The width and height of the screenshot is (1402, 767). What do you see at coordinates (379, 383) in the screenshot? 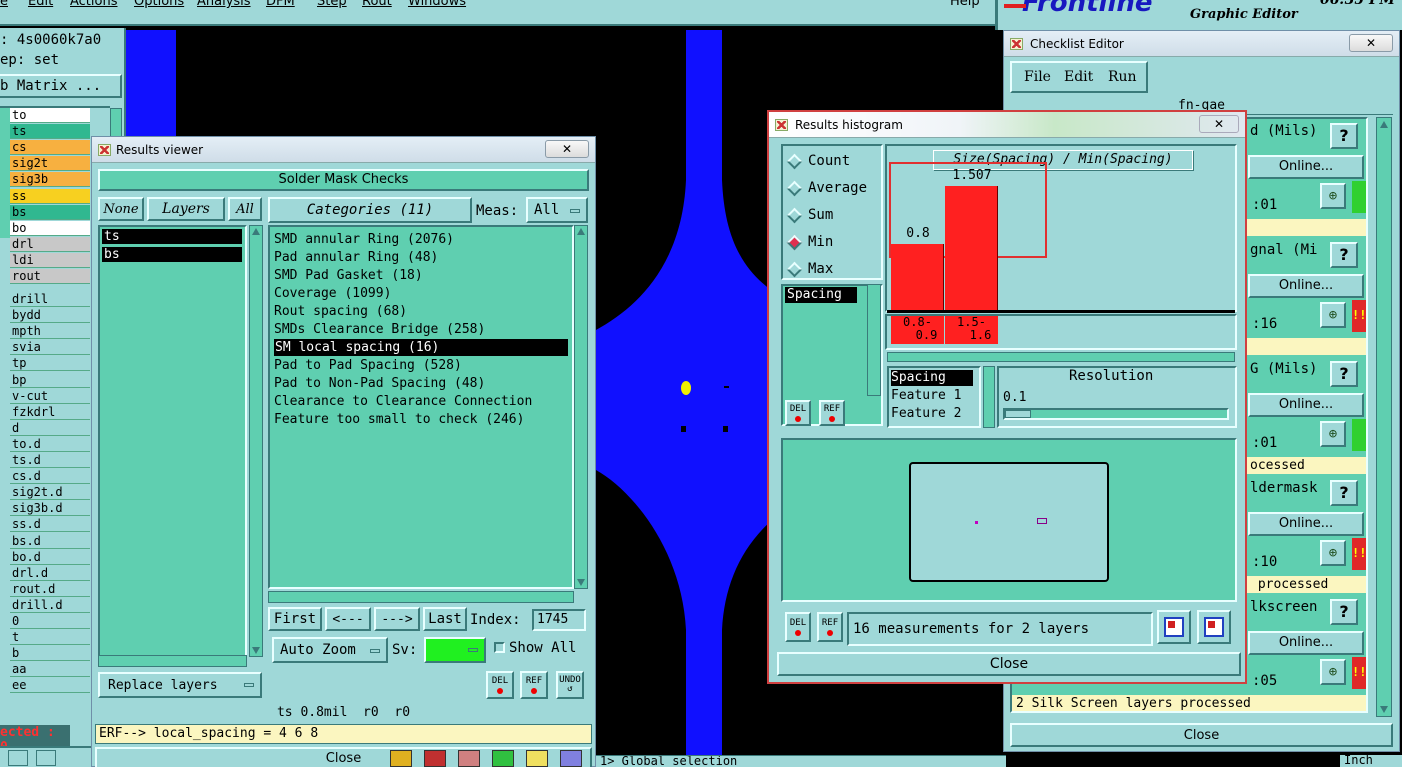
I see `category-item: Pad to Non-Pad Spacing (48)` at bounding box center [379, 383].